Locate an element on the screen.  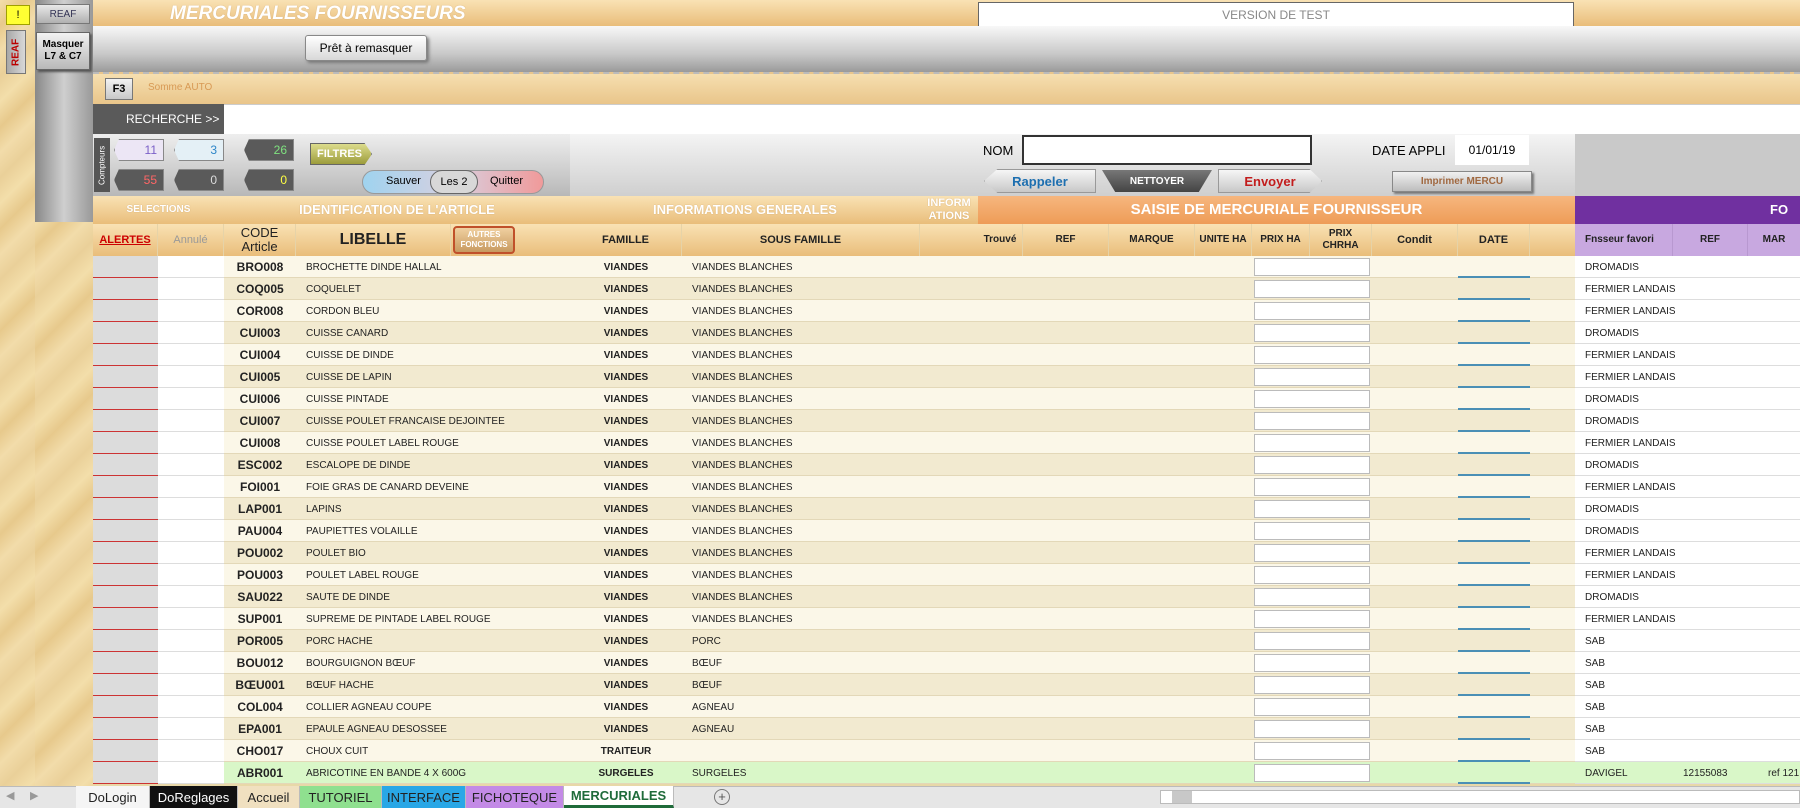
code-cell: CUI003 is located at coordinates (260, 333).